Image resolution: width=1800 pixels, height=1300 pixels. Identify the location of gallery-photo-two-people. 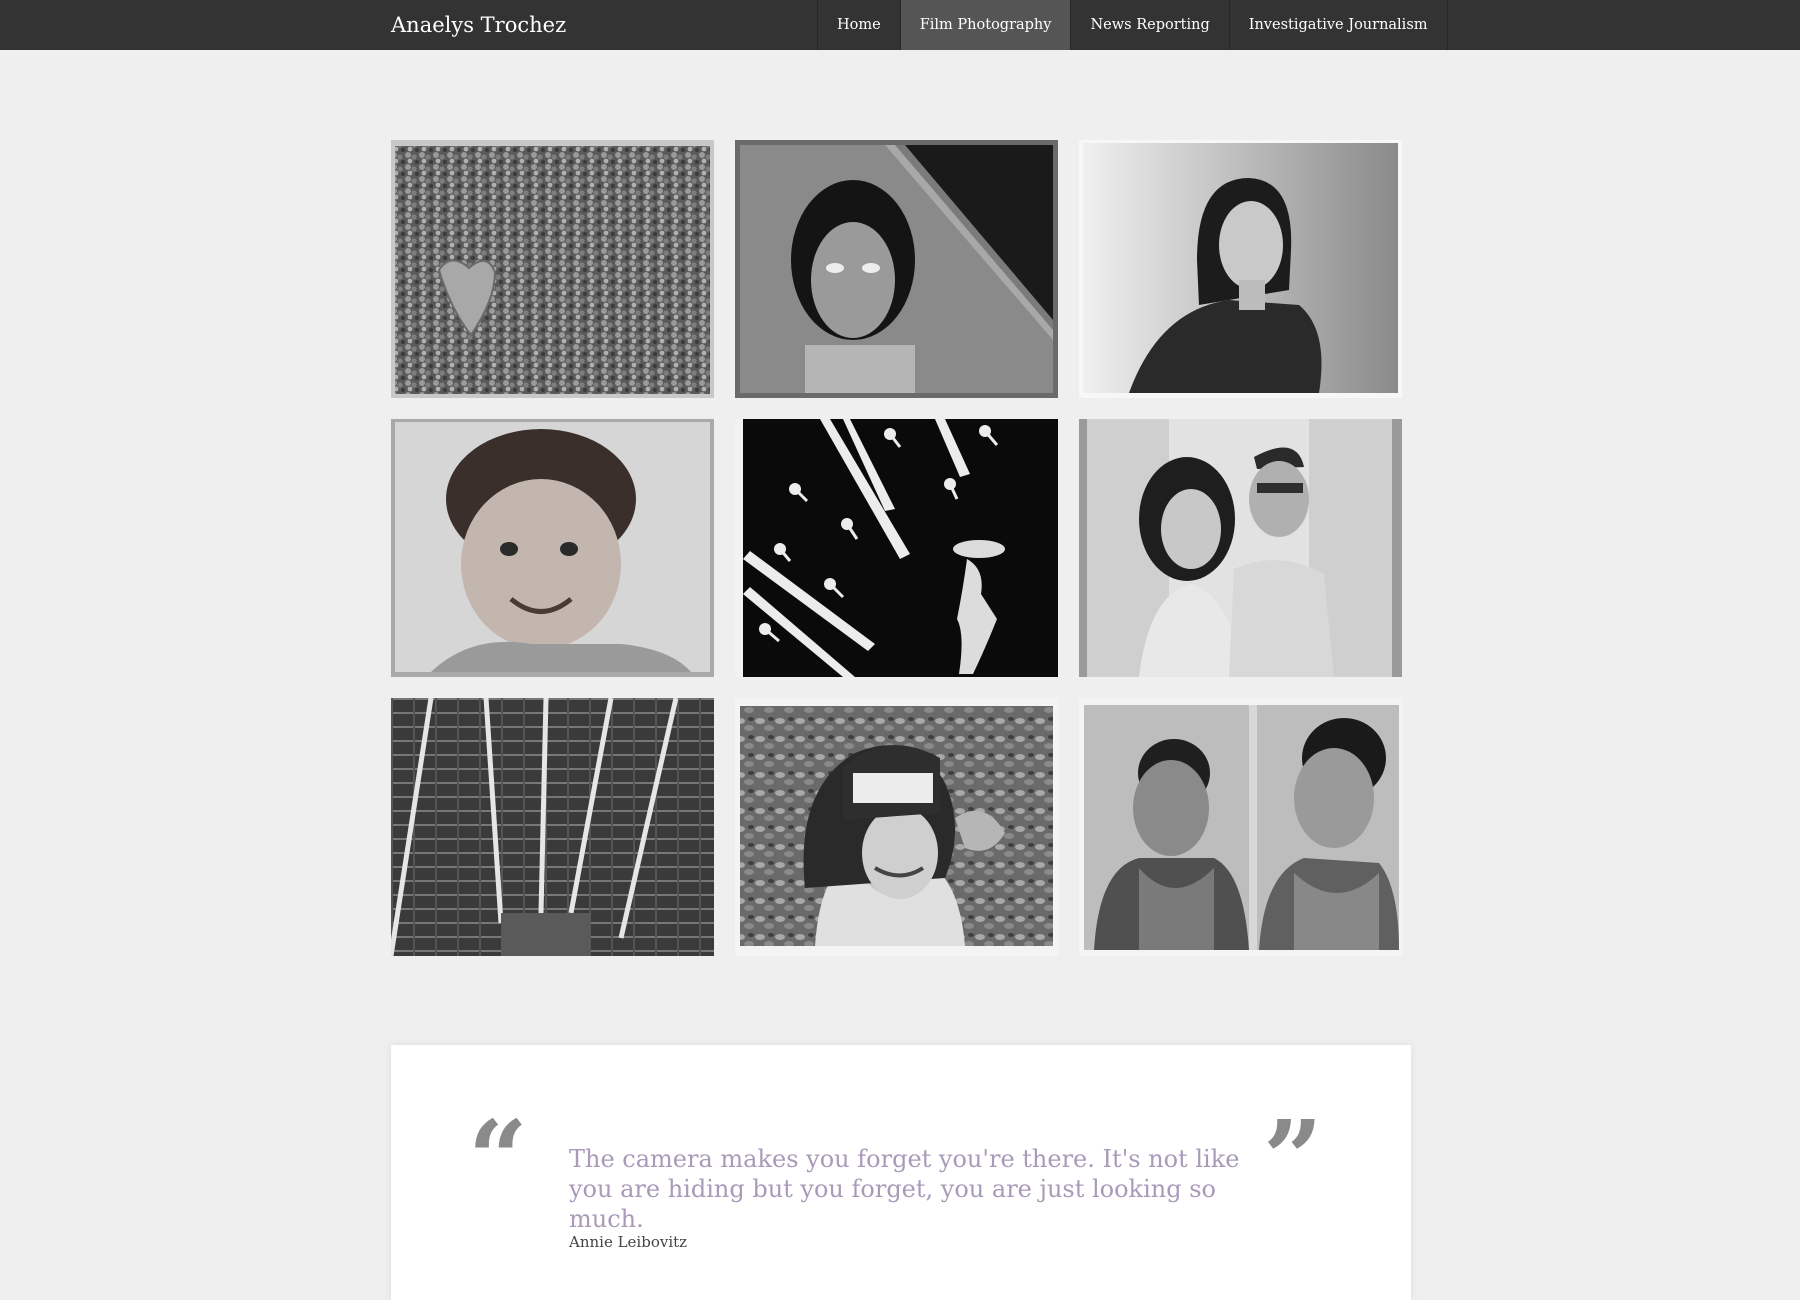
(1240, 548).